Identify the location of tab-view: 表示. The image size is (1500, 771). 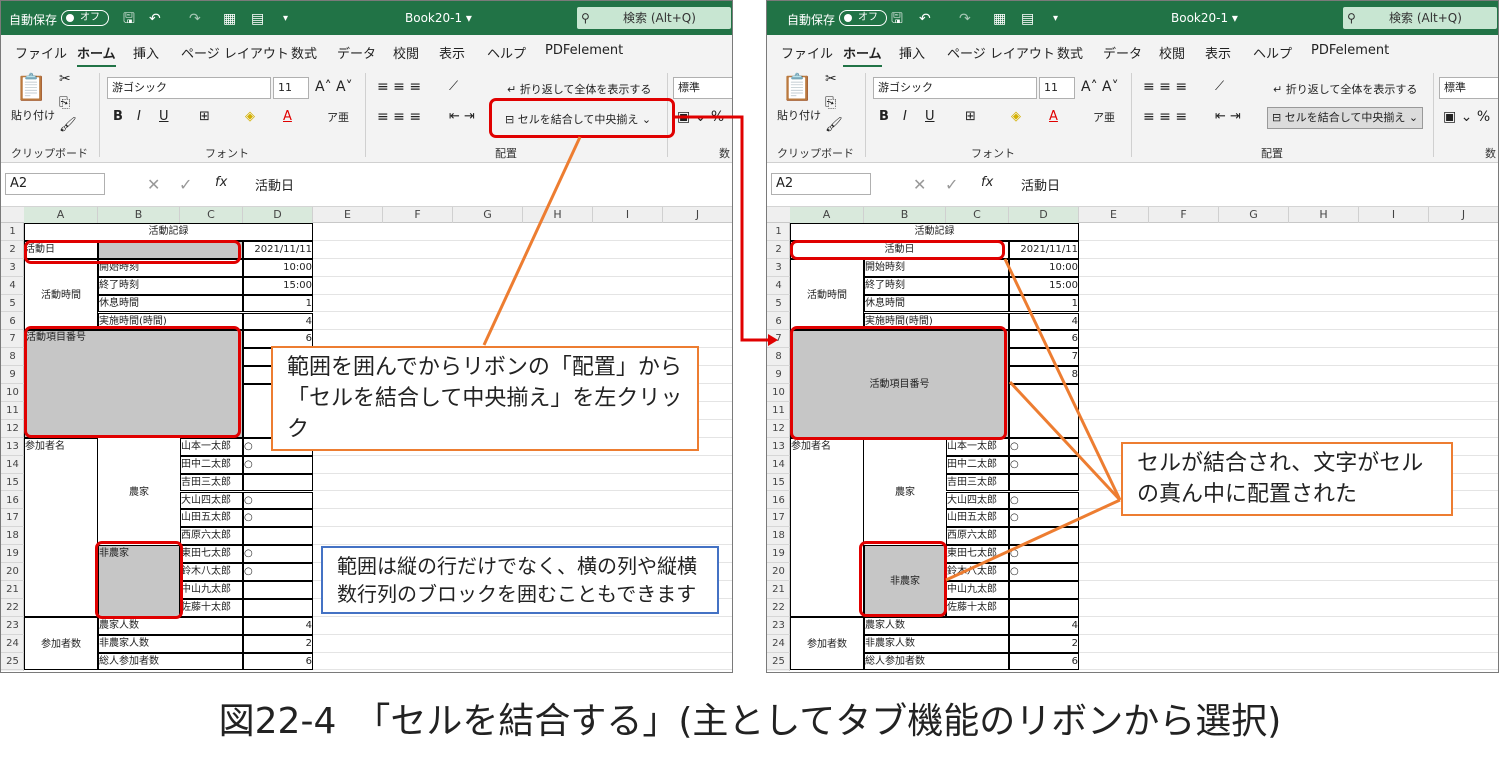
(1218, 52).